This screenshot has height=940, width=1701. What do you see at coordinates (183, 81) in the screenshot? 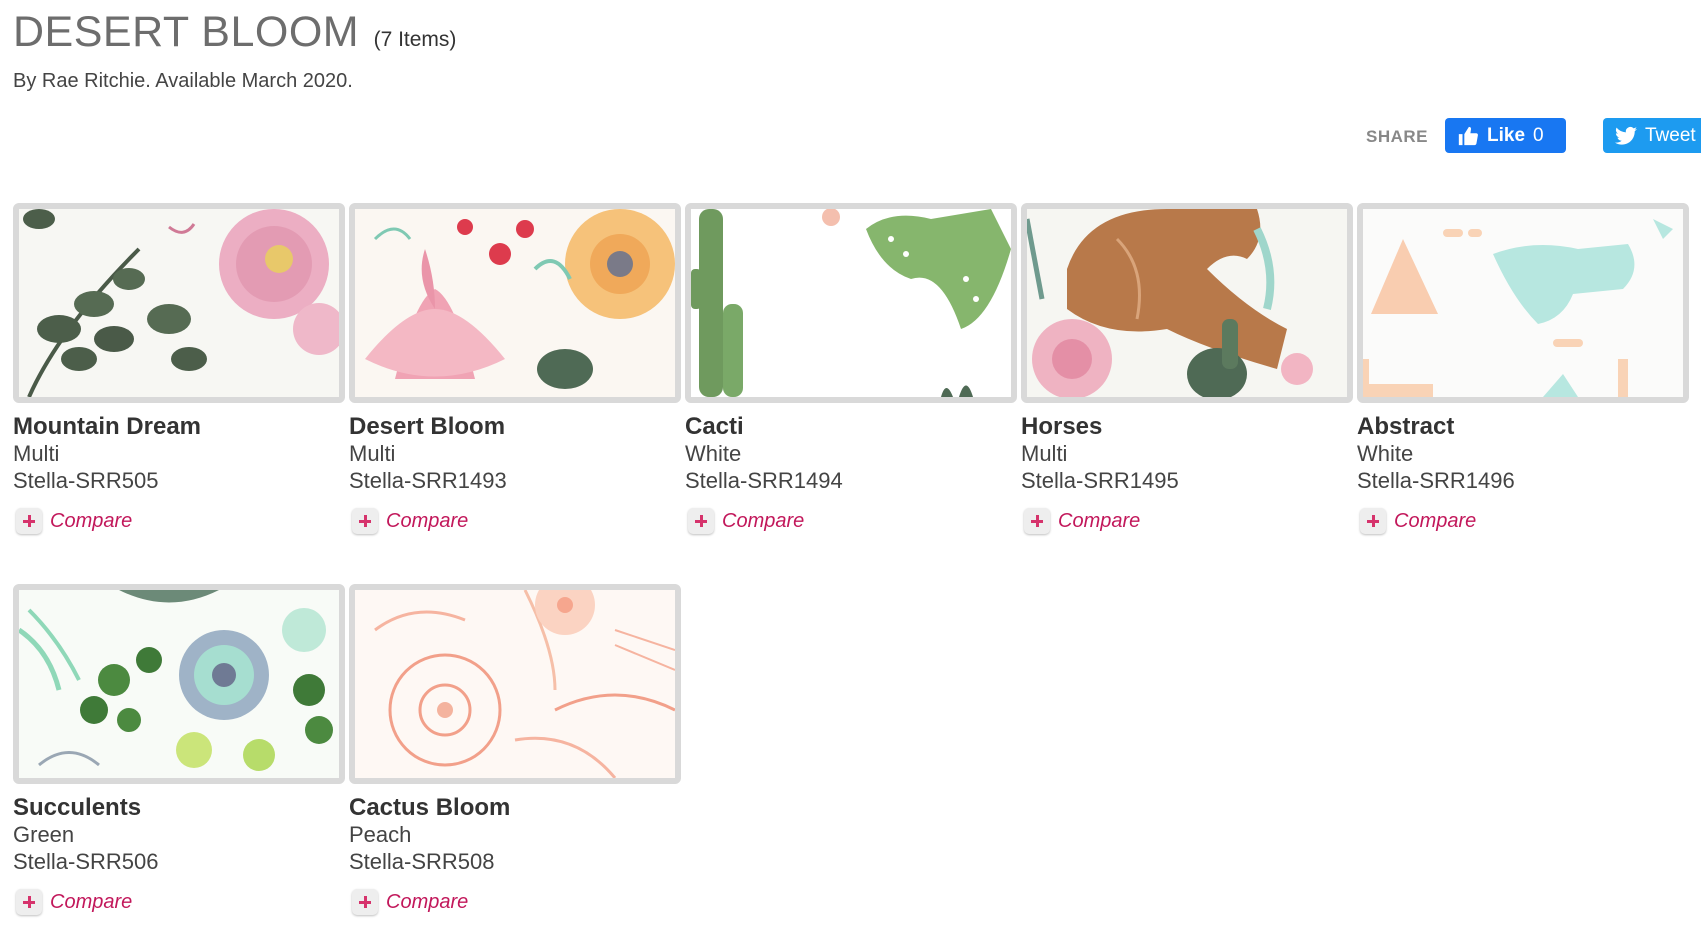
I see `collection-byline: By Rae Ritchie. Available March 2020.` at bounding box center [183, 81].